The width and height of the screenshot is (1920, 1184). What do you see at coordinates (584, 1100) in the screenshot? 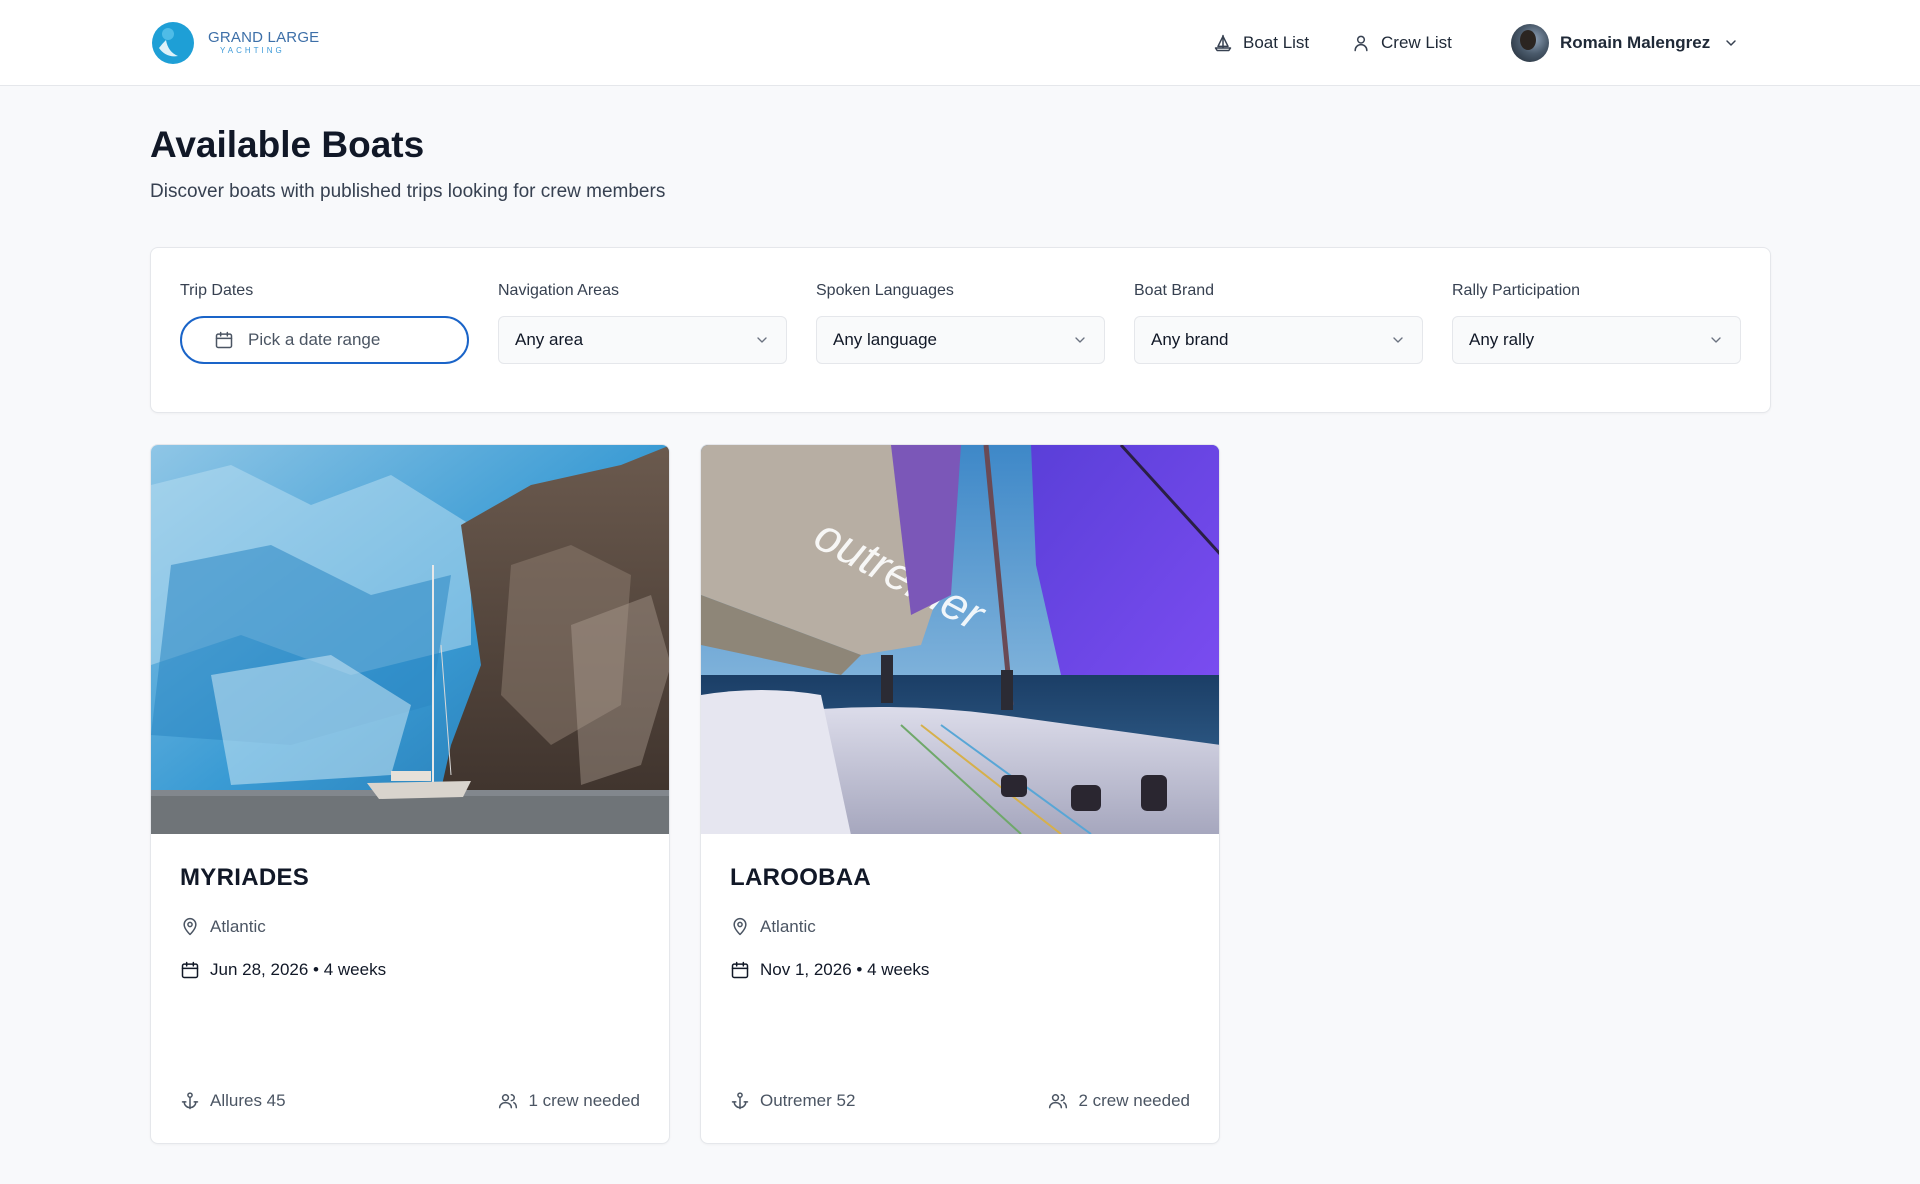
I see `crew-needed-label: 1 crew needed` at bounding box center [584, 1100].